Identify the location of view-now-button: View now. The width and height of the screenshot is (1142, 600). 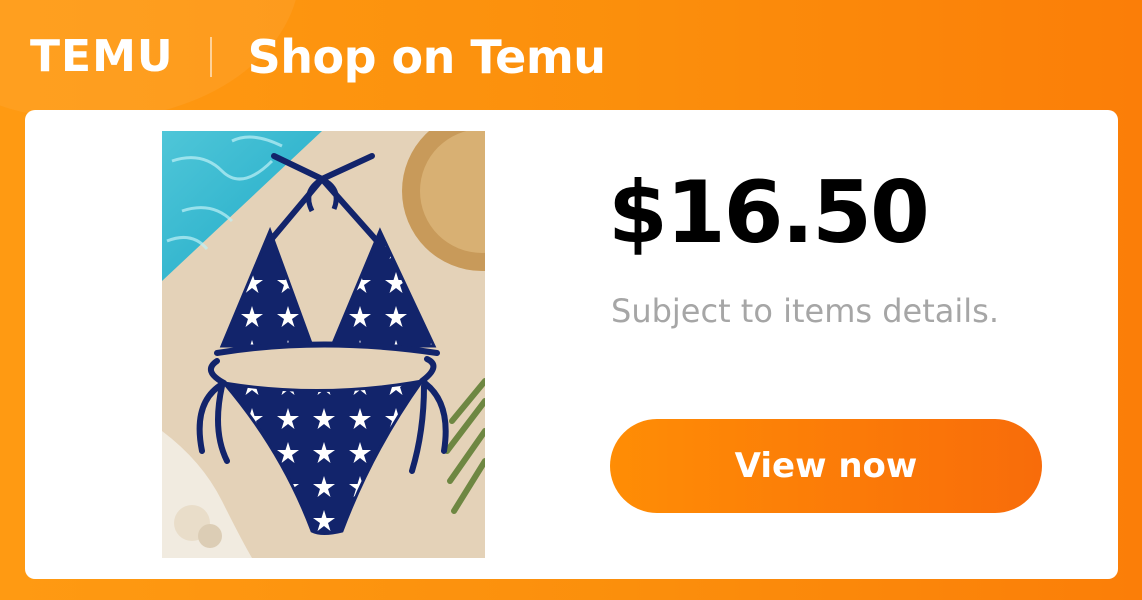
(826, 466).